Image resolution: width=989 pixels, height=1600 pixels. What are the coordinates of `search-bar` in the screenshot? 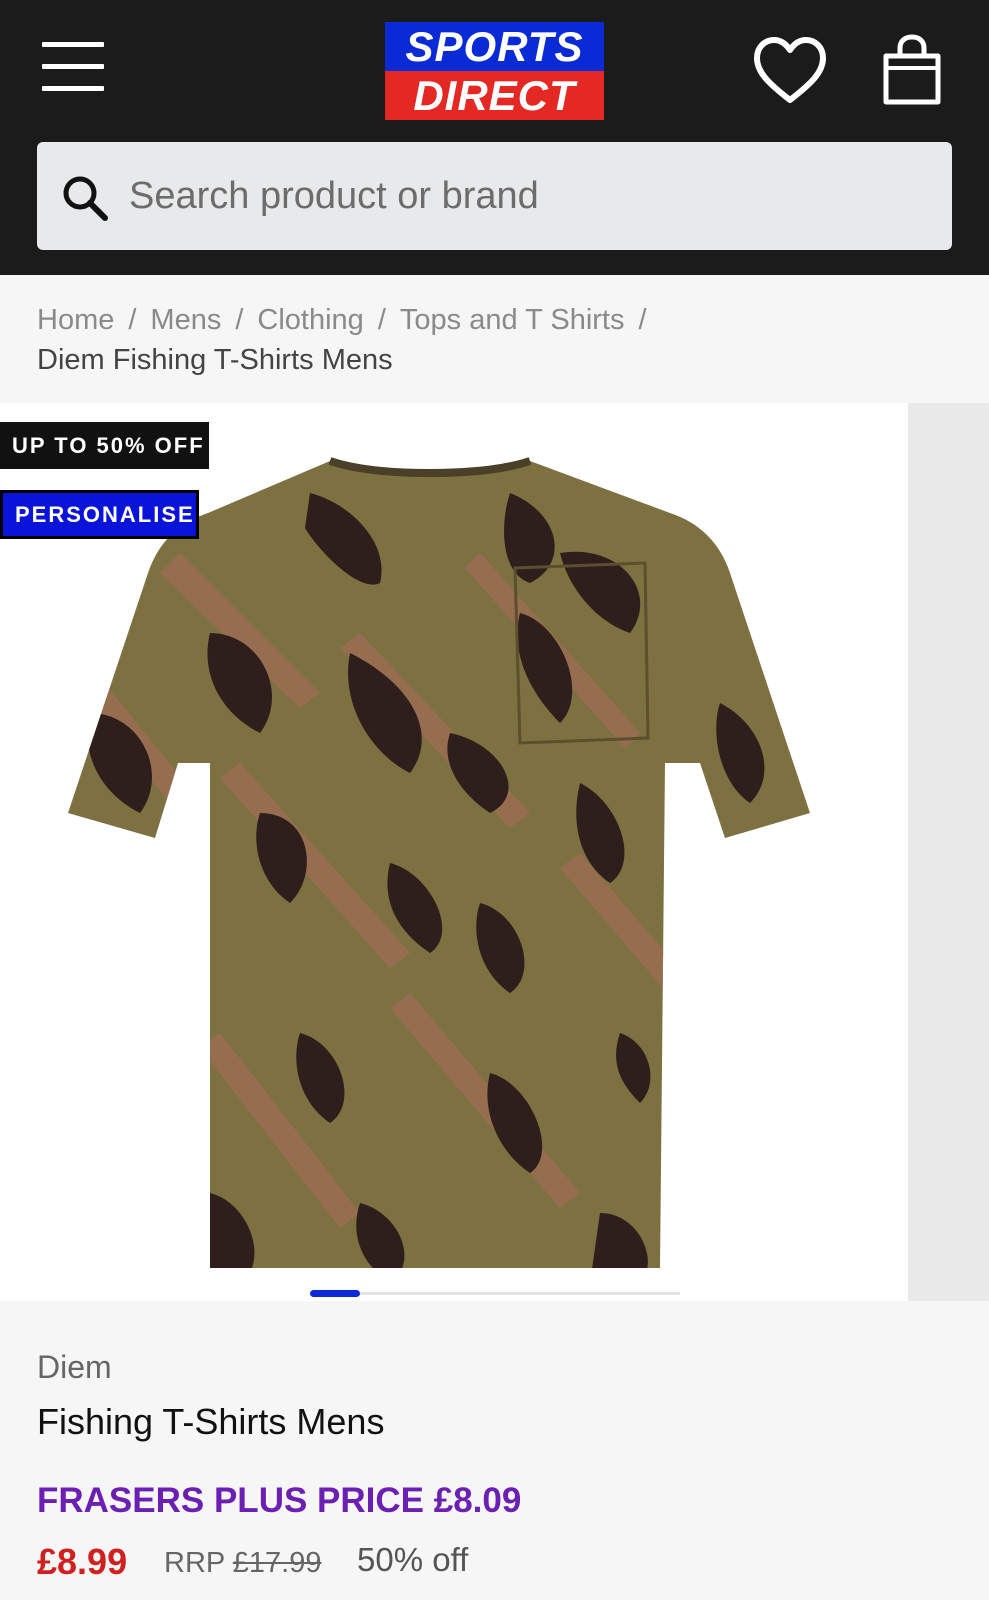 It's located at (494, 196).